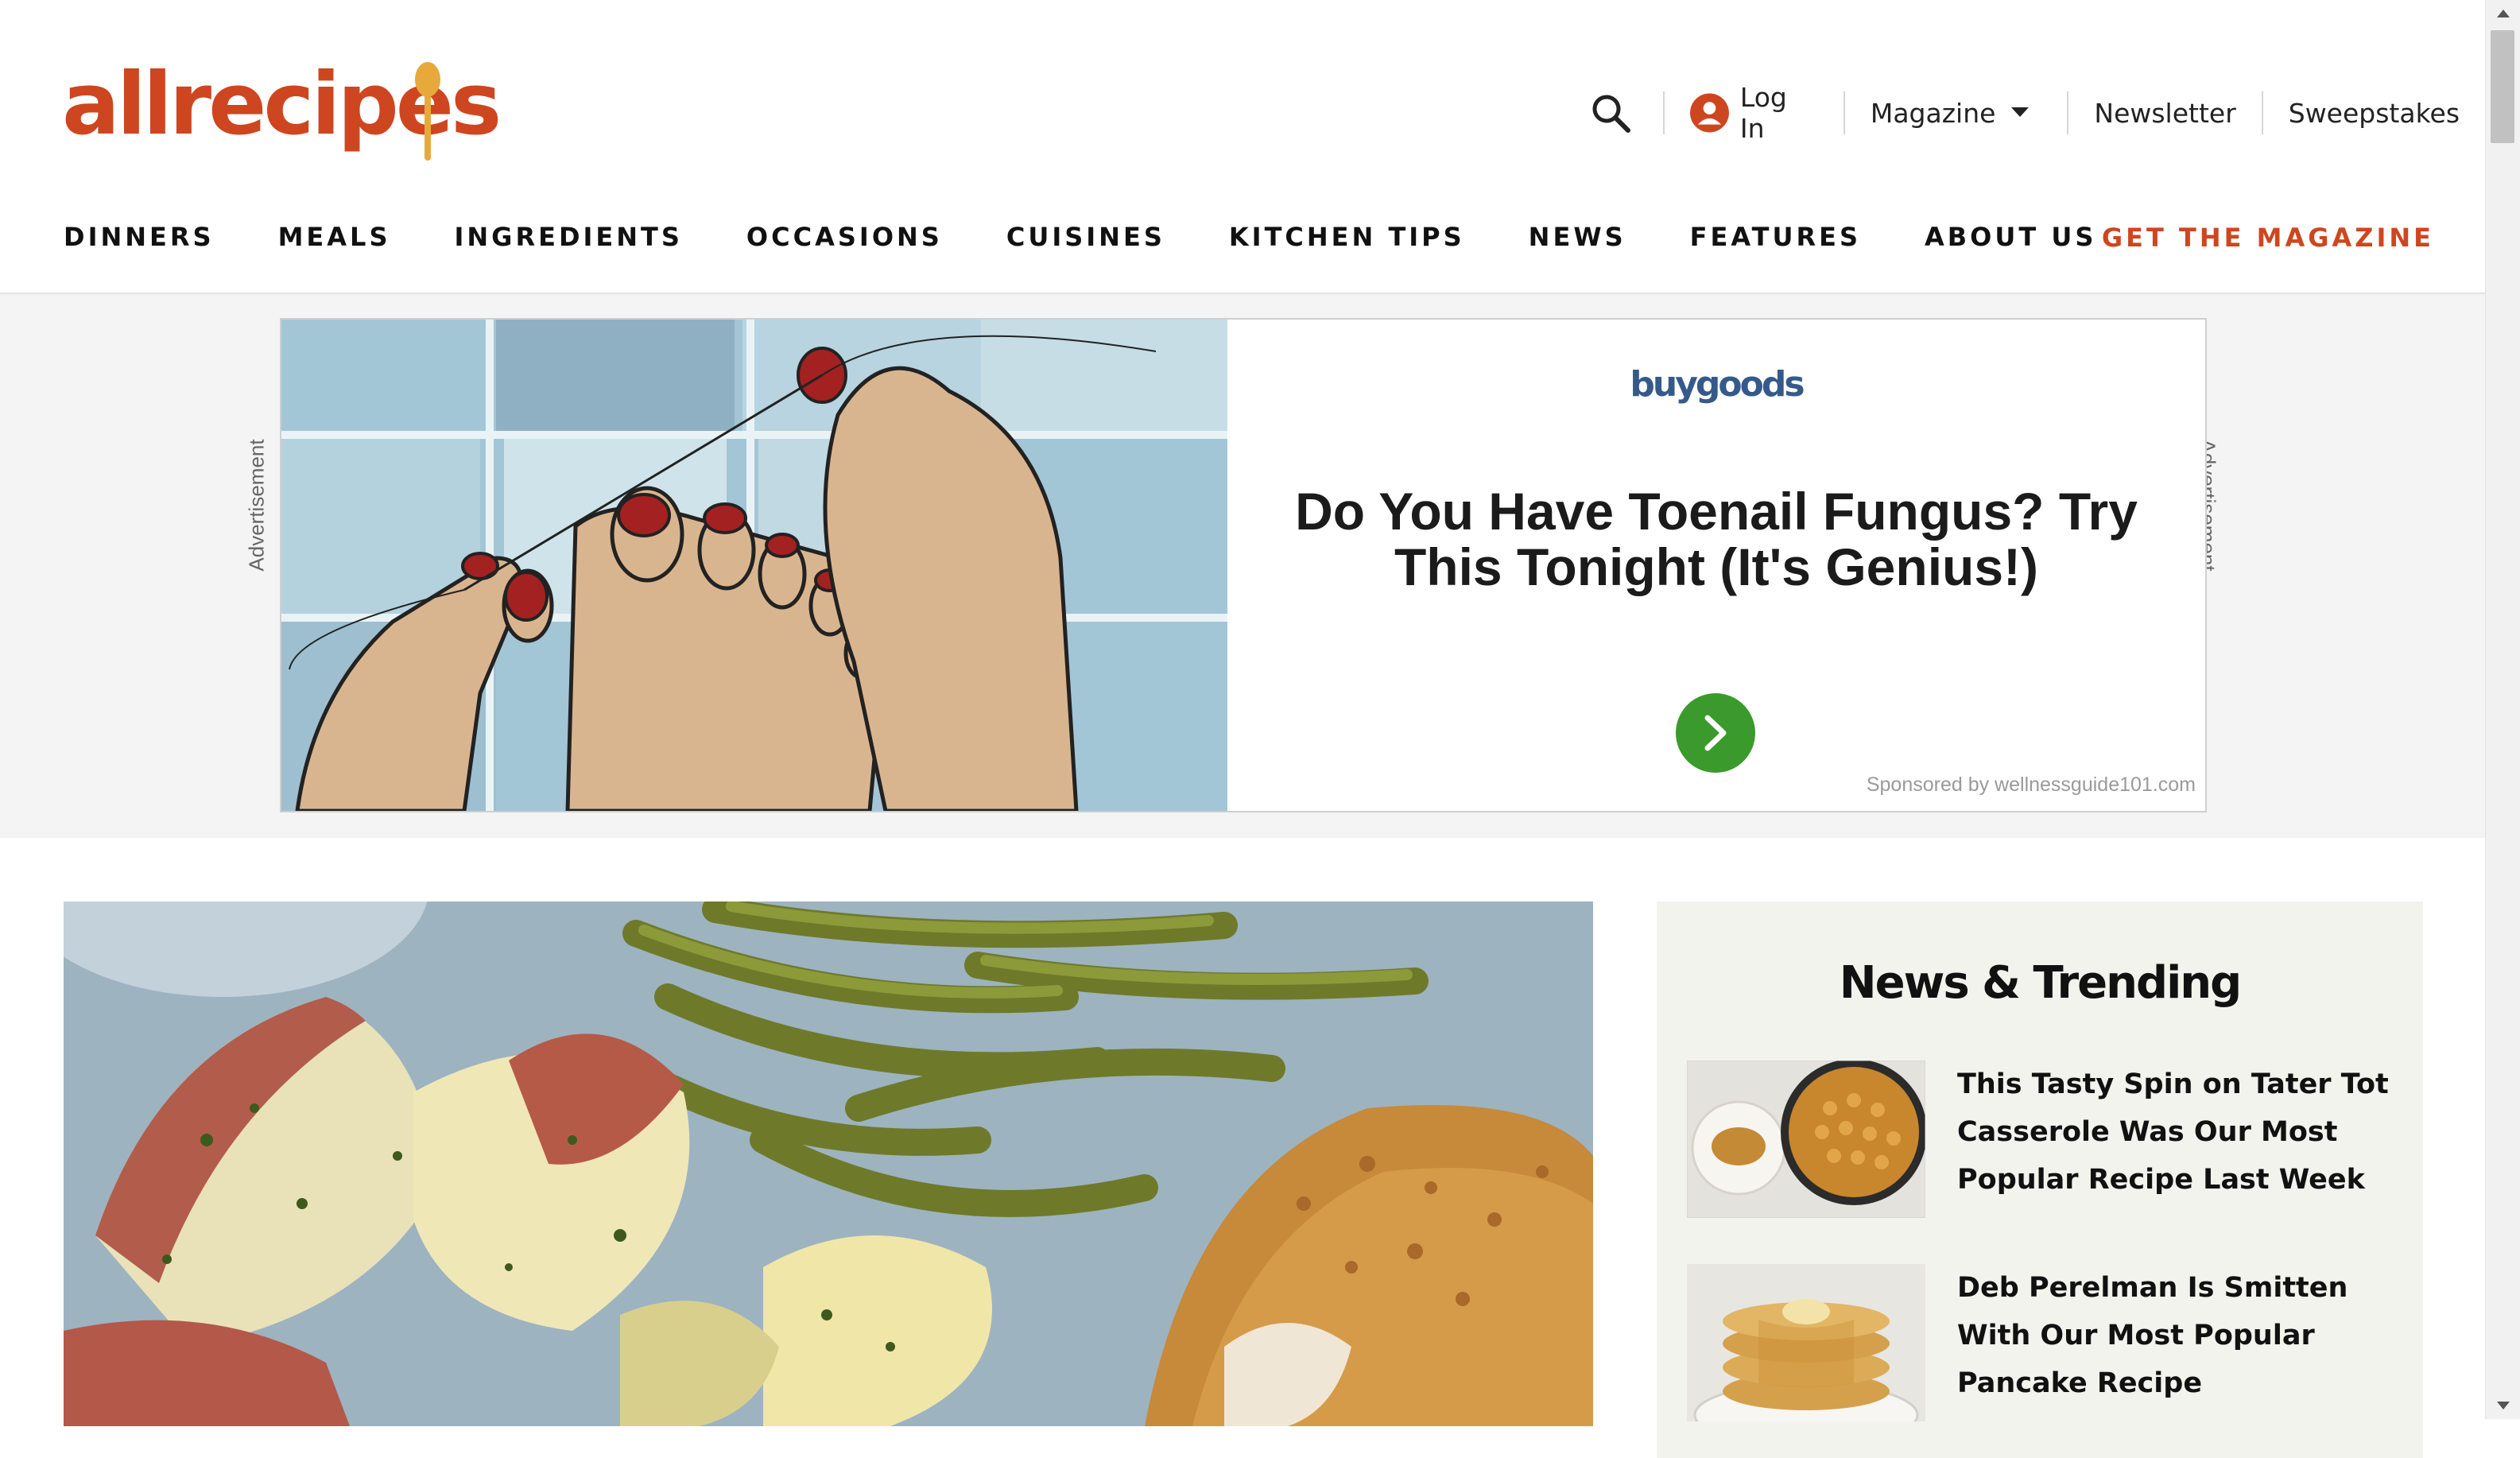 The image size is (2520, 1458). I want to click on magazine-dropdown: Magazine, so click(1957, 113).